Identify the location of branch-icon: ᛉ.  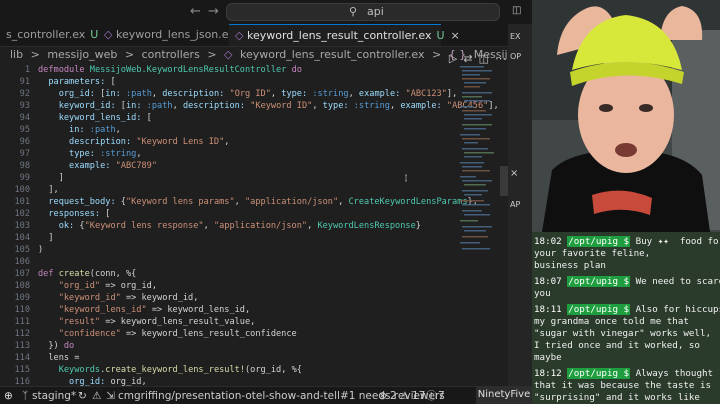
(25, 396).